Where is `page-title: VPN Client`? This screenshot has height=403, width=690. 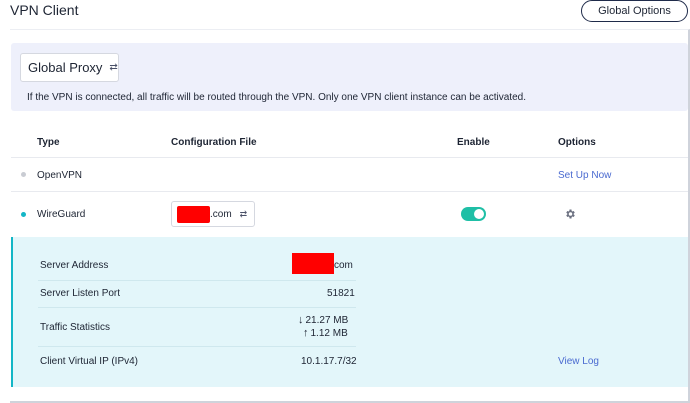
page-title: VPN Client is located at coordinates (44, 10).